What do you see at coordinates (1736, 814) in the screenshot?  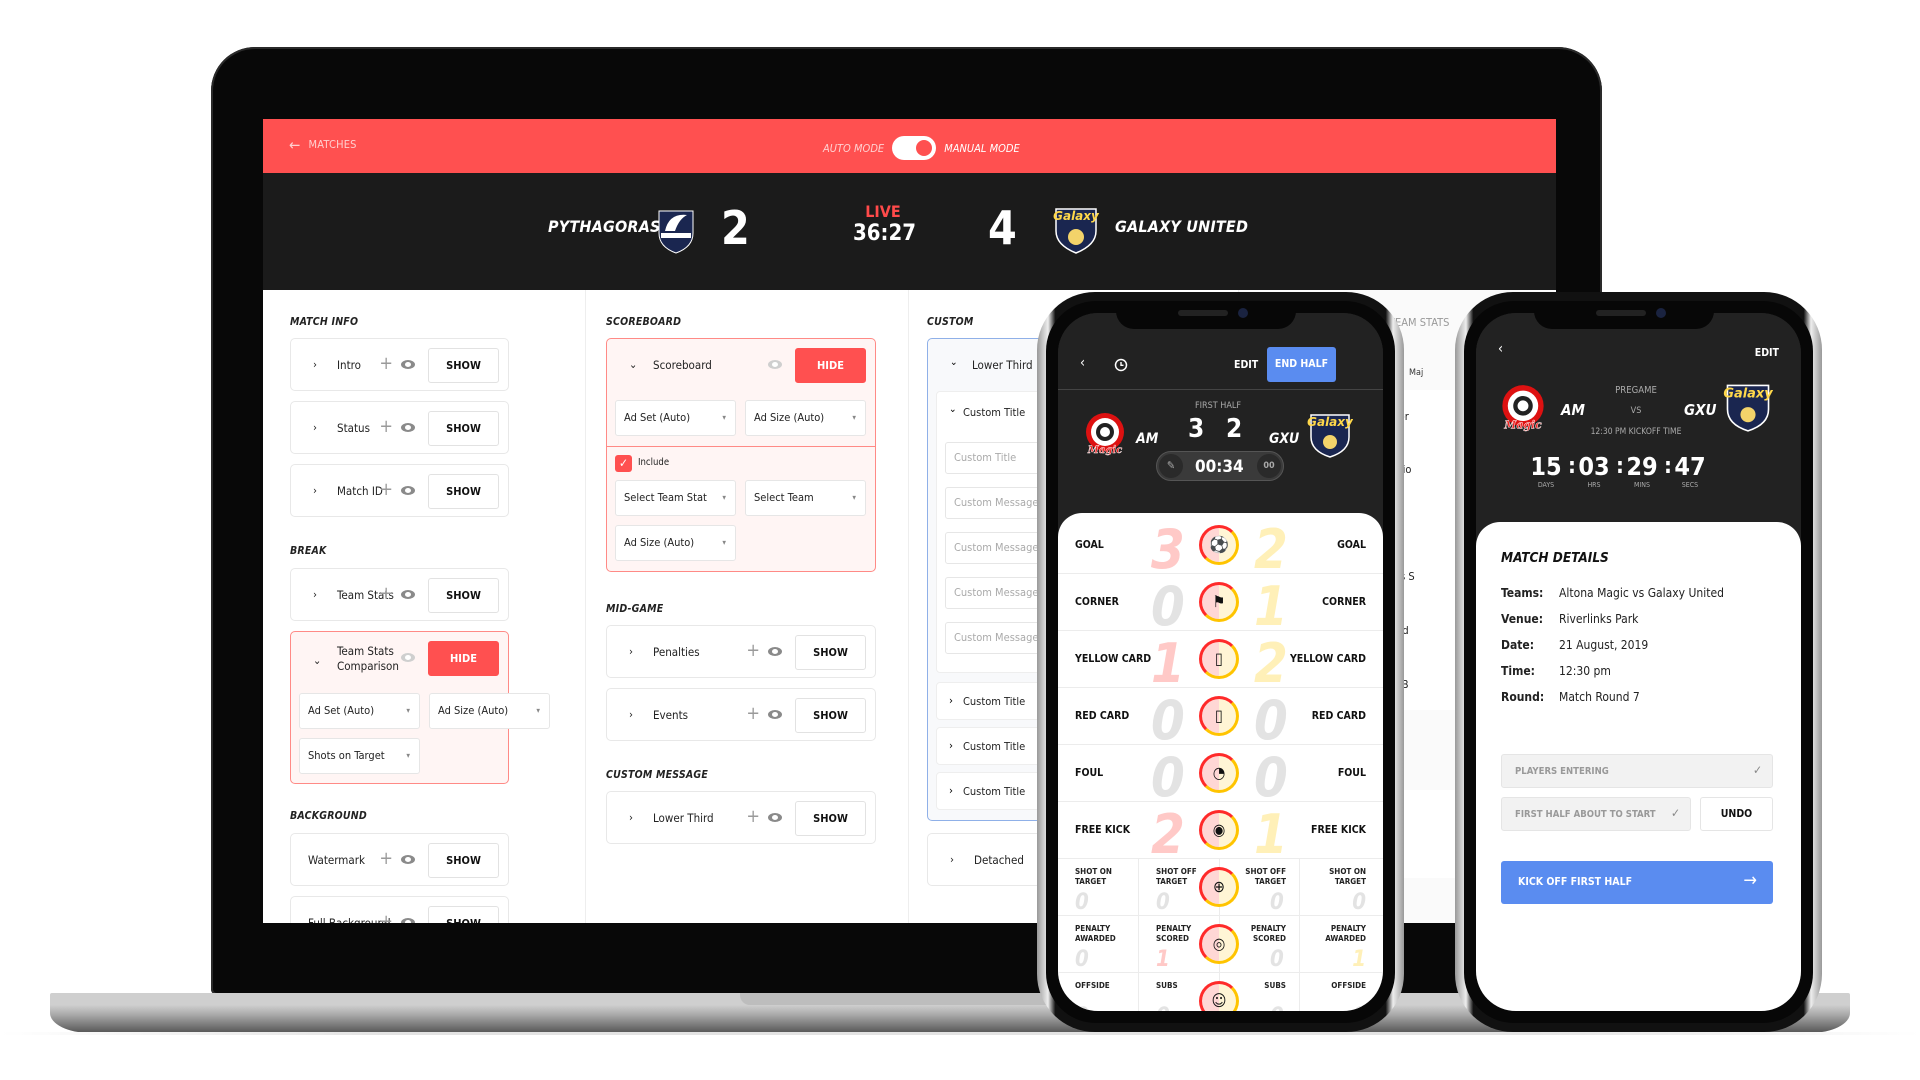 I see `undo-button: UNDO` at bounding box center [1736, 814].